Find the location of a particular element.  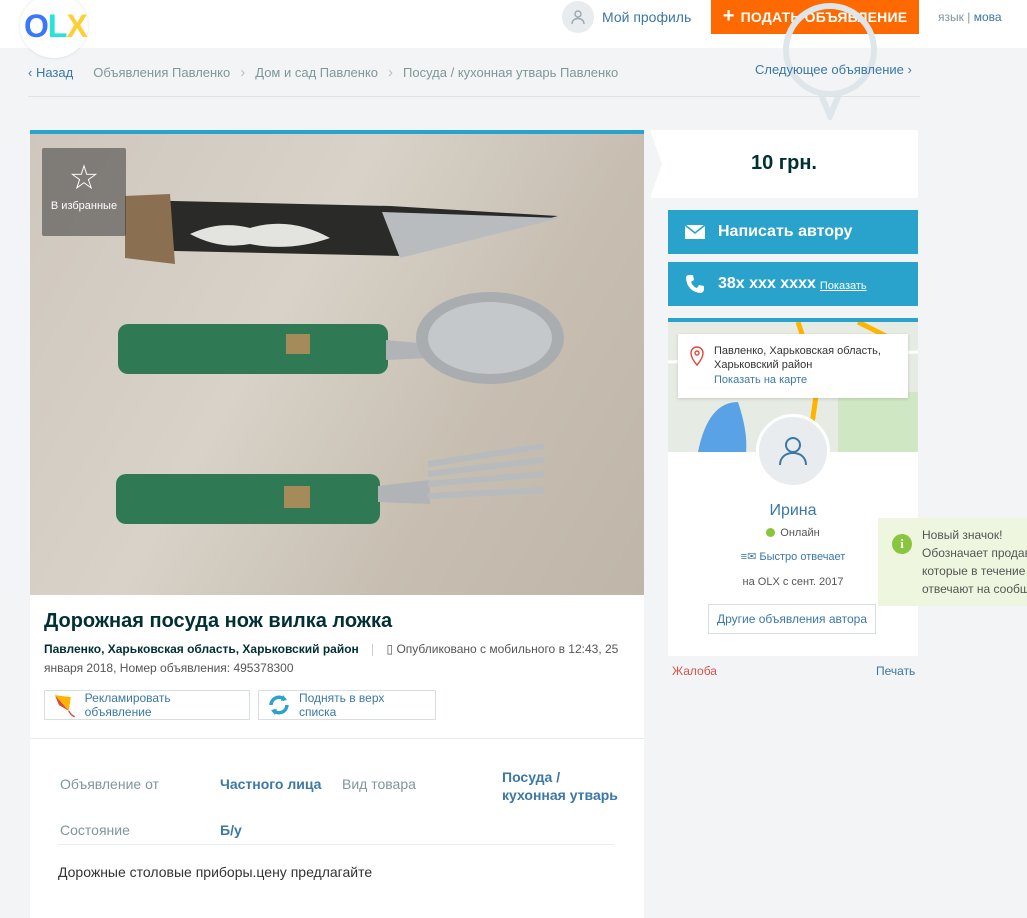

next-ad-link: Следующее объявление › is located at coordinates (833, 69).